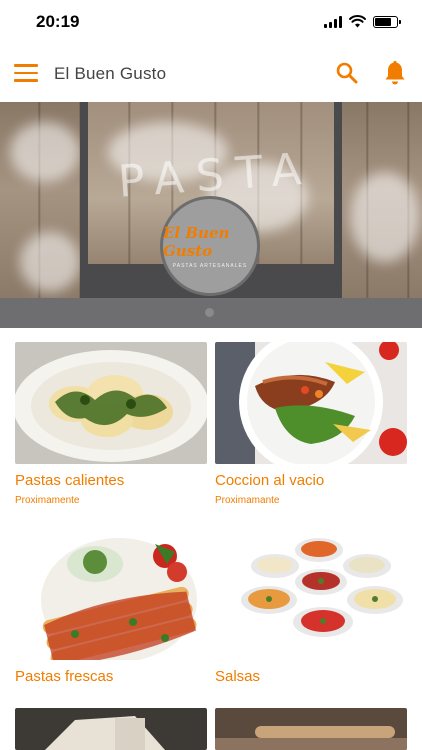  What do you see at coordinates (211, 23) in the screenshot?
I see `status-bar: 20:19` at bounding box center [211, 23].